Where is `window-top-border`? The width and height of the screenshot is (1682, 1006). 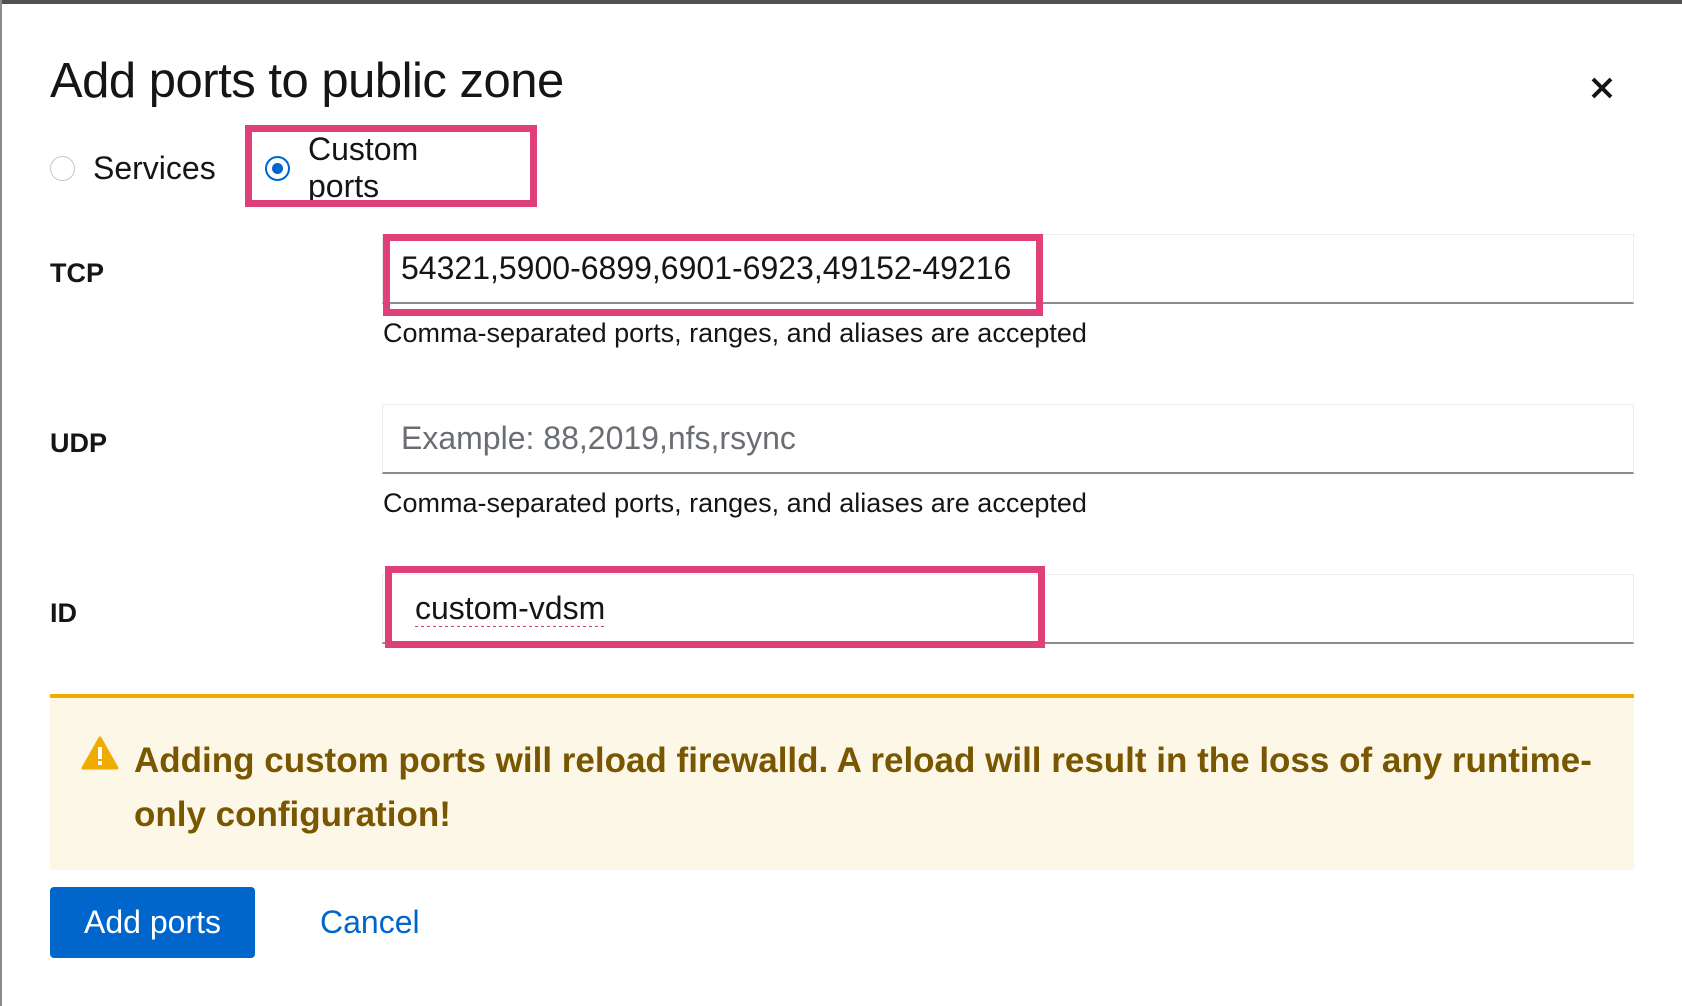 window-top-border is located at coordinates (841, 2).